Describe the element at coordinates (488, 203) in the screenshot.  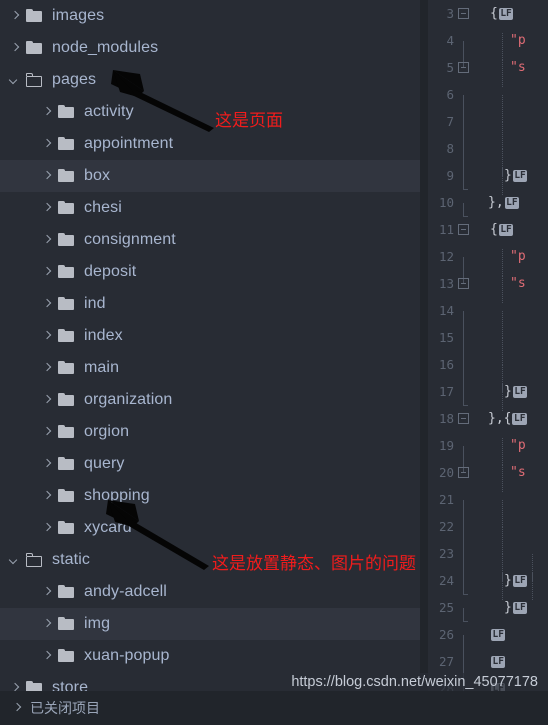
I see `code-line: 10}, LF` at that location.